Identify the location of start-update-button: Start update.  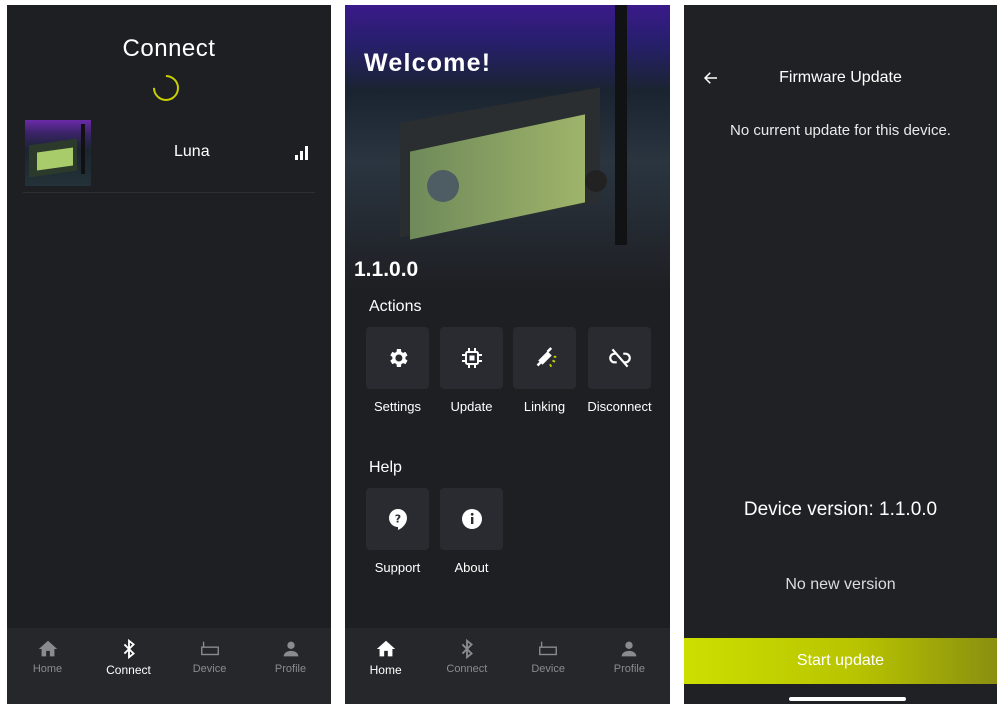
(840, 661).